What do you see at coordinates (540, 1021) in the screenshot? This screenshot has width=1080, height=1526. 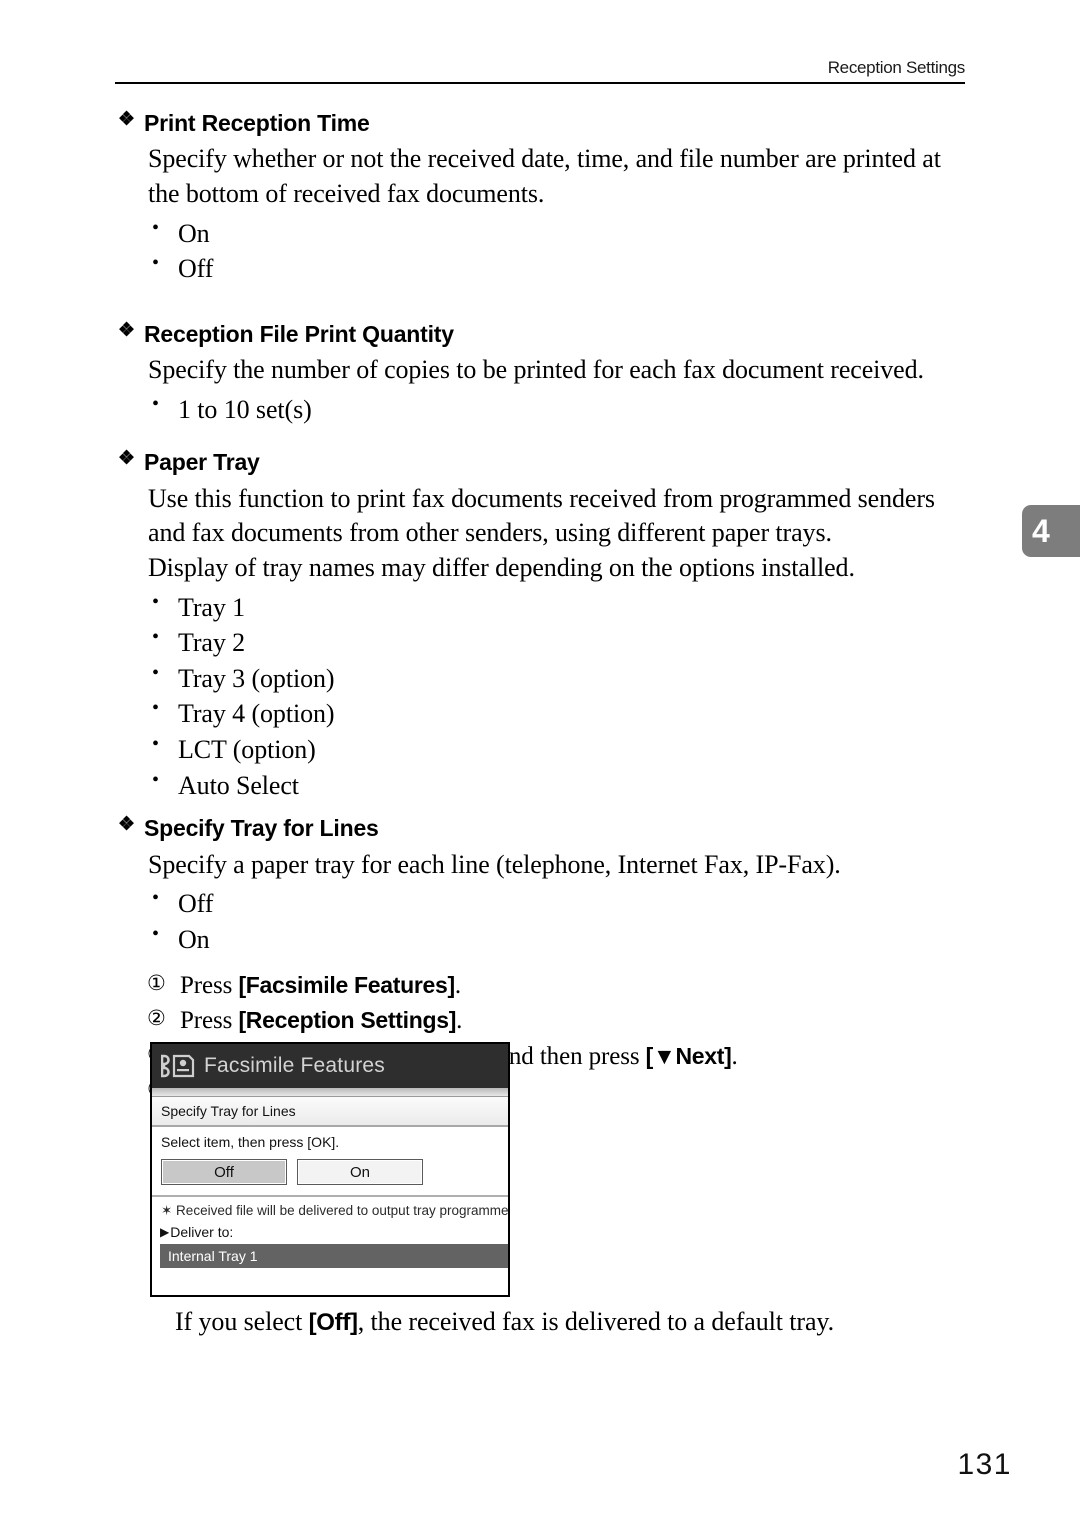 I see `step-item: ② Press [Reception Settings].` at bounding box center [540, 1021].